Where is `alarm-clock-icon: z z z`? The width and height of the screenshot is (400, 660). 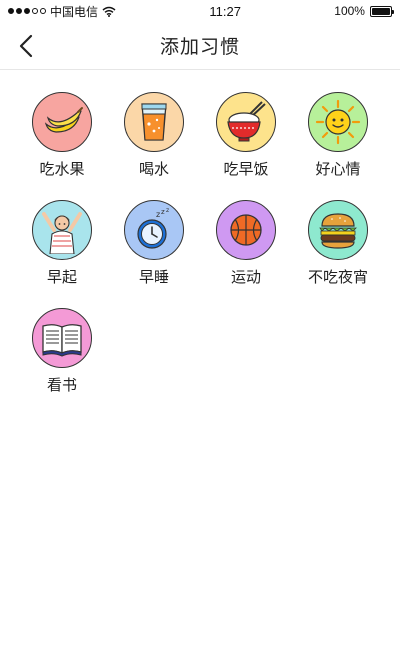
alarm-clock-icon: z z z is located at coordinates (153, 228).